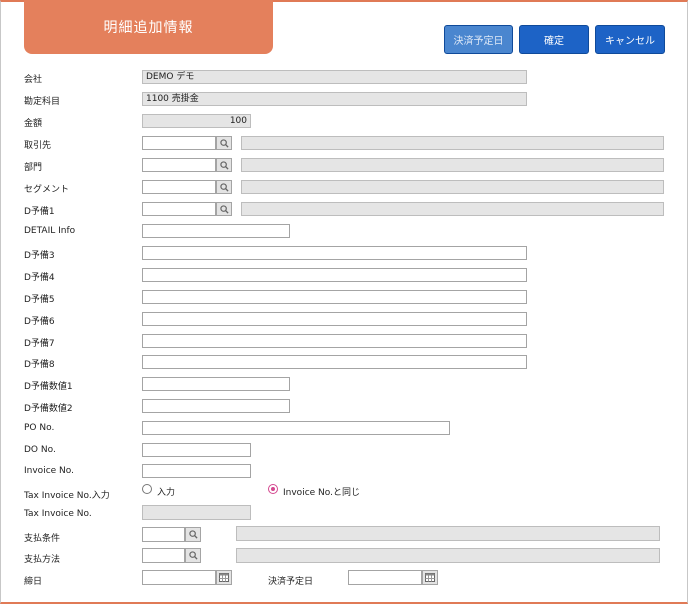 The image size is (688, 604). I want to click on segment-name-field, so click(452, 187).